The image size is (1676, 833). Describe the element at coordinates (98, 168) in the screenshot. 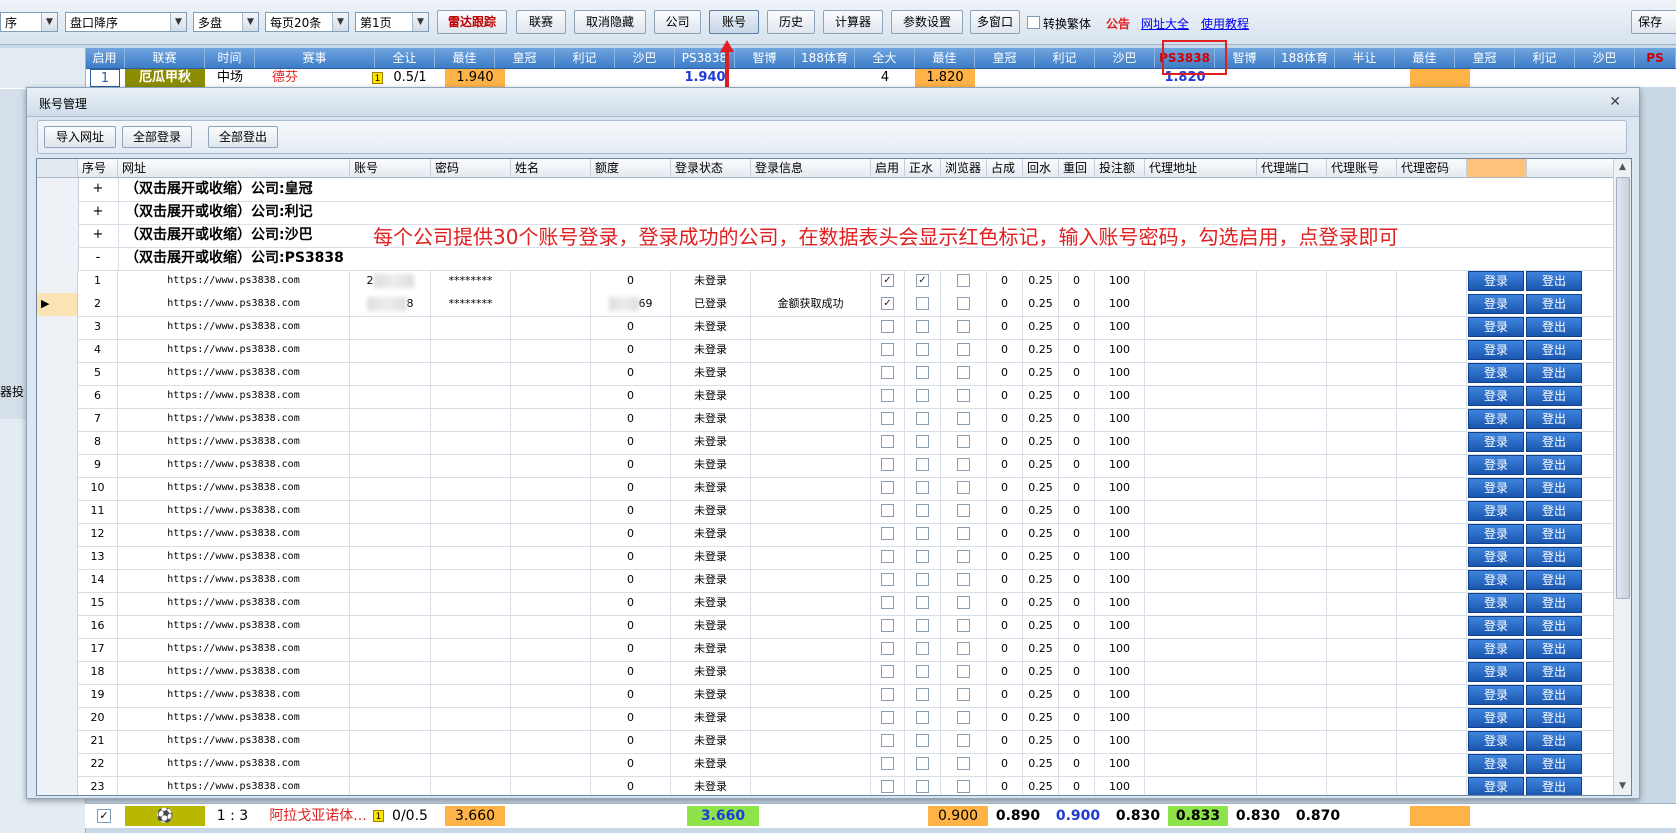

I see `col-no: 序号` at that location.